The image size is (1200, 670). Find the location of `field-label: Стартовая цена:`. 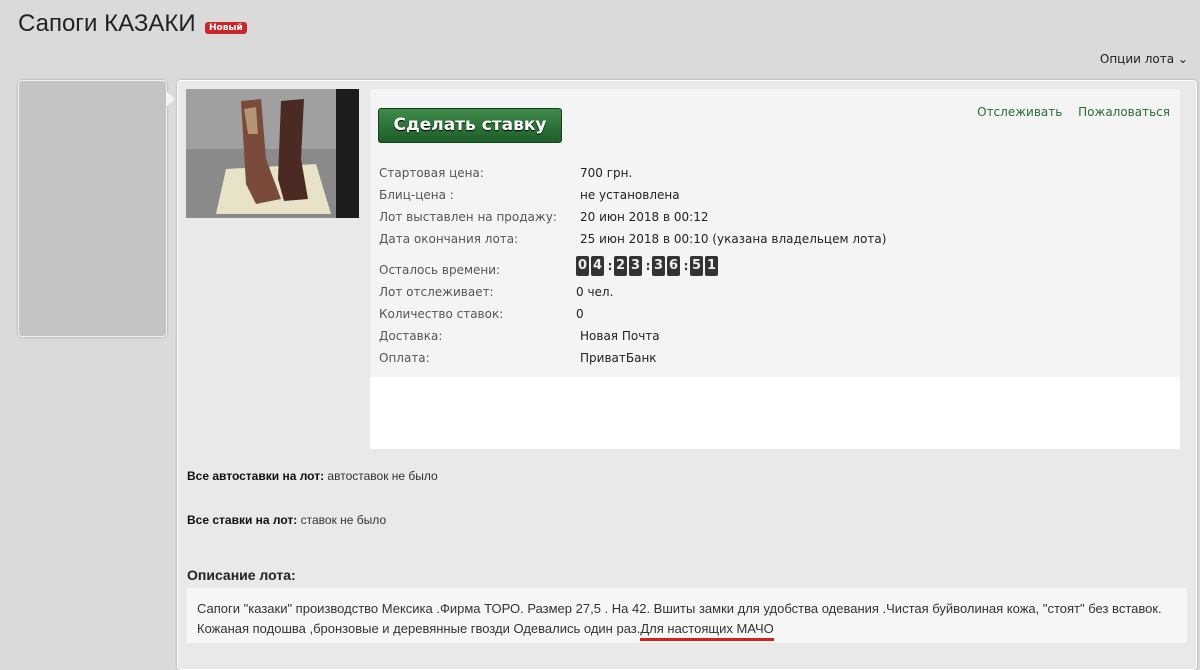

field-label: Стартовая цена: is located at coordinates (431, 173).